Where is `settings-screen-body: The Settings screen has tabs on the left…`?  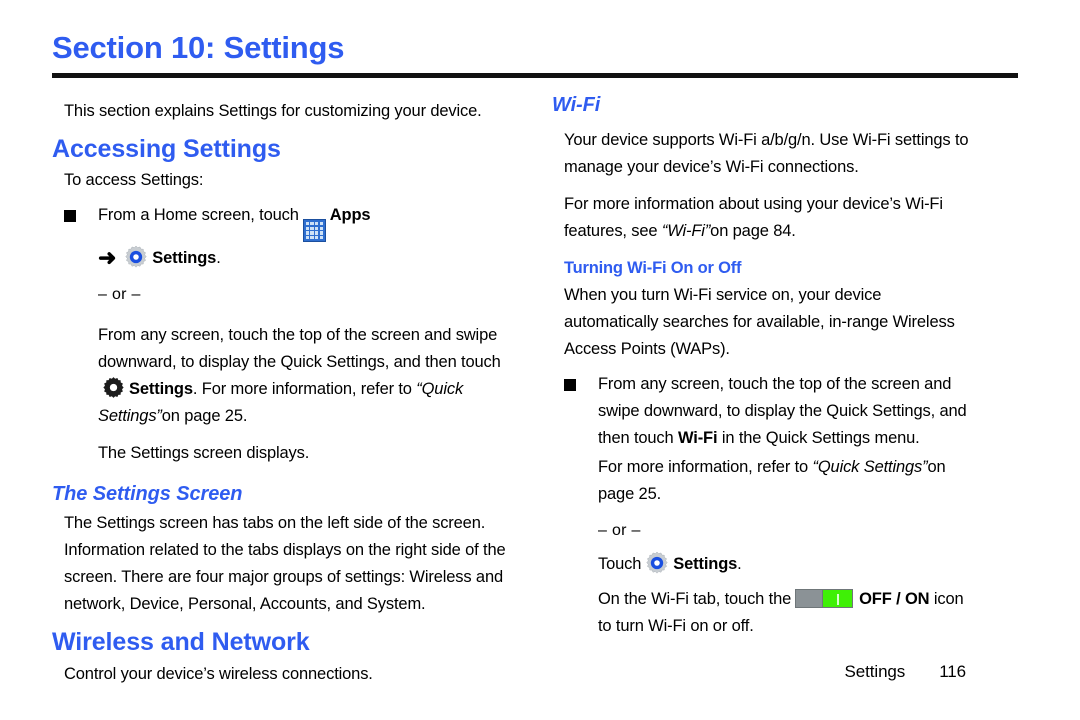
settings-screen-body: The Settings screen has tabs on the left… is located at coordinates (285, 564).